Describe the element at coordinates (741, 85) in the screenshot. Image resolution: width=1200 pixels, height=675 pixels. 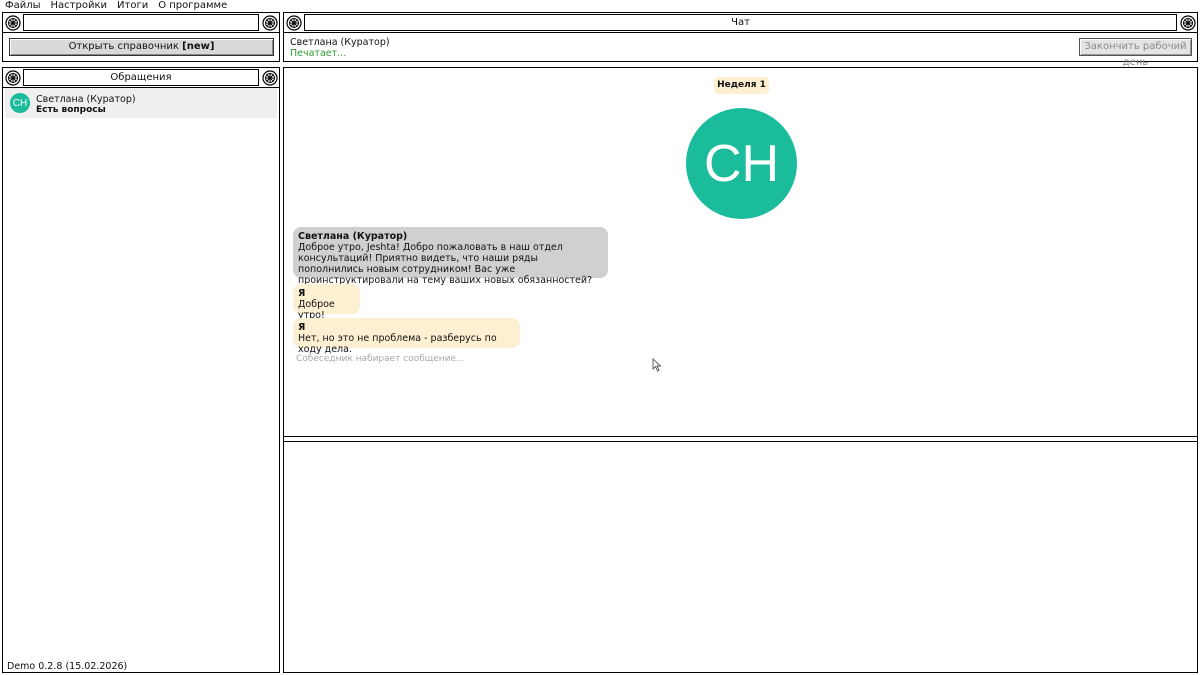
I see `week-badge: Неделя 1` at that location.